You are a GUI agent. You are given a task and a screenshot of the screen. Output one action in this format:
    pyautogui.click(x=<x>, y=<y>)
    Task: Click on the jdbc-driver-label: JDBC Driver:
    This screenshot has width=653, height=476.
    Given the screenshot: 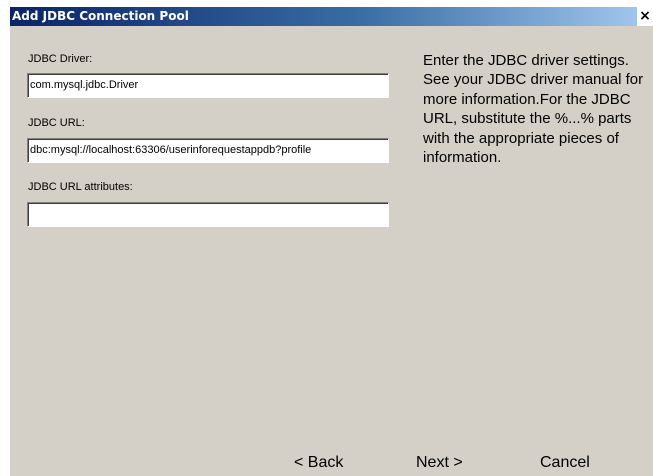 What is the action you would take?
    pyautogui.click(x=60, y=59)
    